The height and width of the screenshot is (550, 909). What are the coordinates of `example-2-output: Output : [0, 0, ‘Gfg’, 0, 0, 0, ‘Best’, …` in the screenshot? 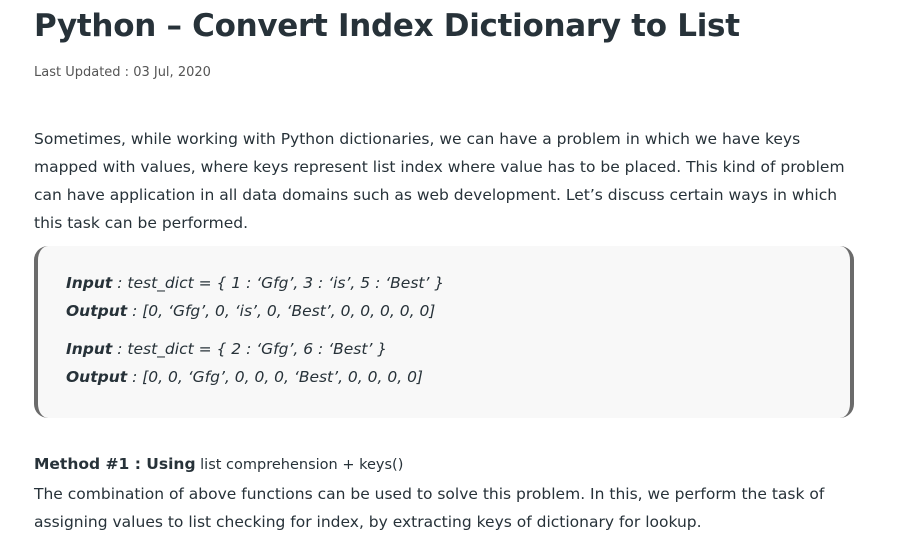 It's located at (244, 377).